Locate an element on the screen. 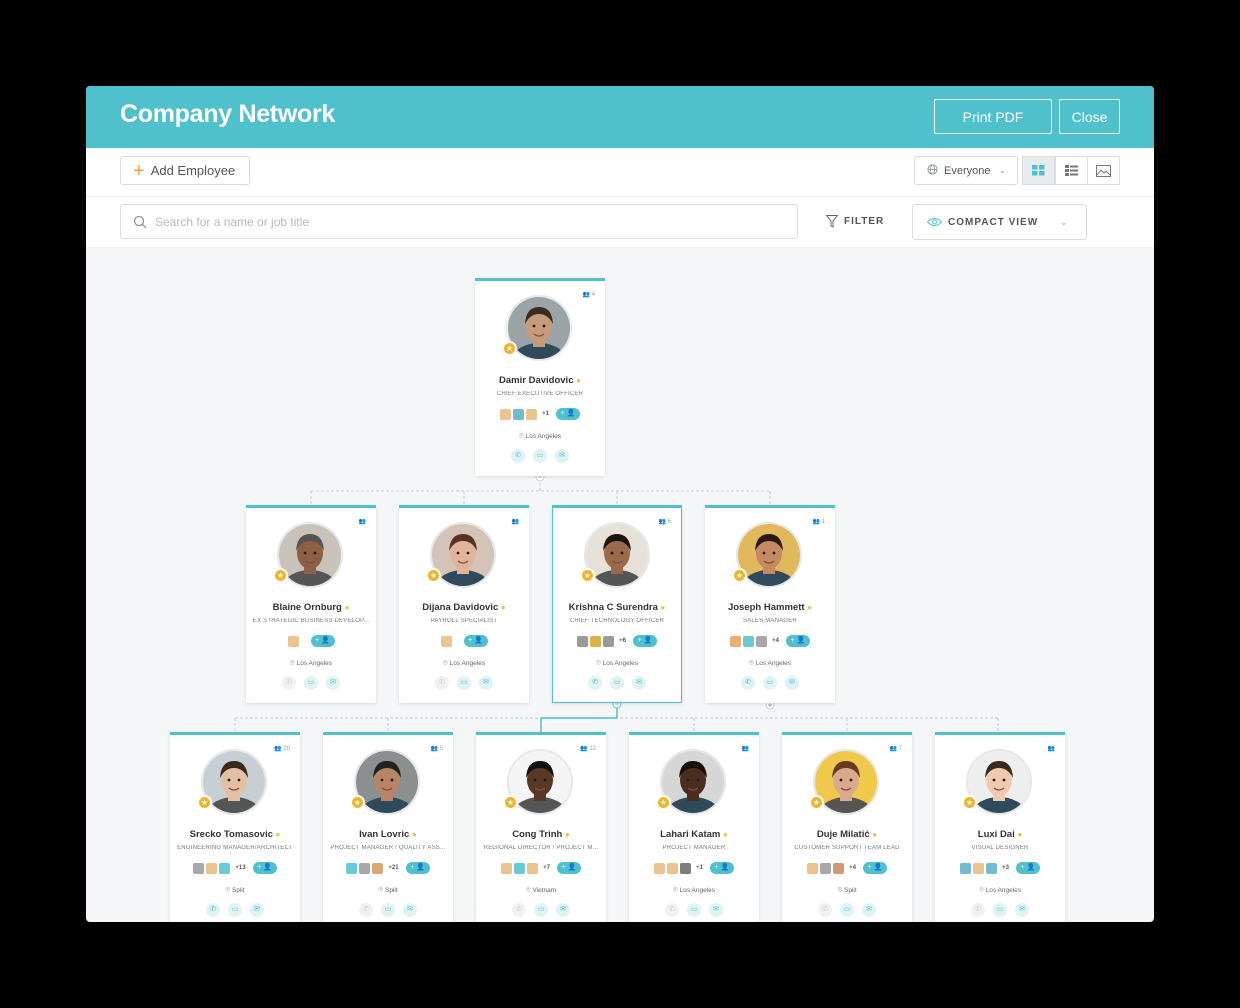 The height and width of the screenshot is (1008, 1240). audience-dropdown: Everyone ⌄ is located at coordinates (966, 170).